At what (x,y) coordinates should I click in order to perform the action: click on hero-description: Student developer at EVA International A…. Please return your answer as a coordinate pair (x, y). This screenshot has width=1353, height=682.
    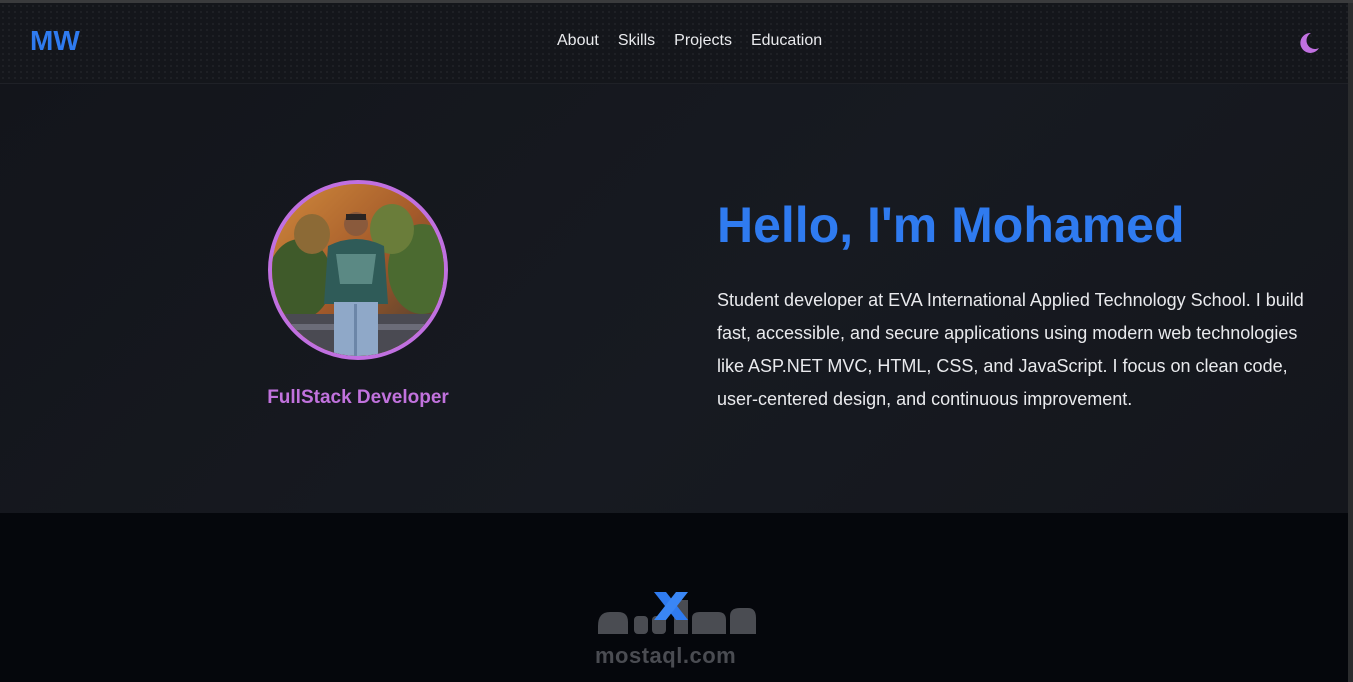
    Looking at the image, I should click on (1010, 349).